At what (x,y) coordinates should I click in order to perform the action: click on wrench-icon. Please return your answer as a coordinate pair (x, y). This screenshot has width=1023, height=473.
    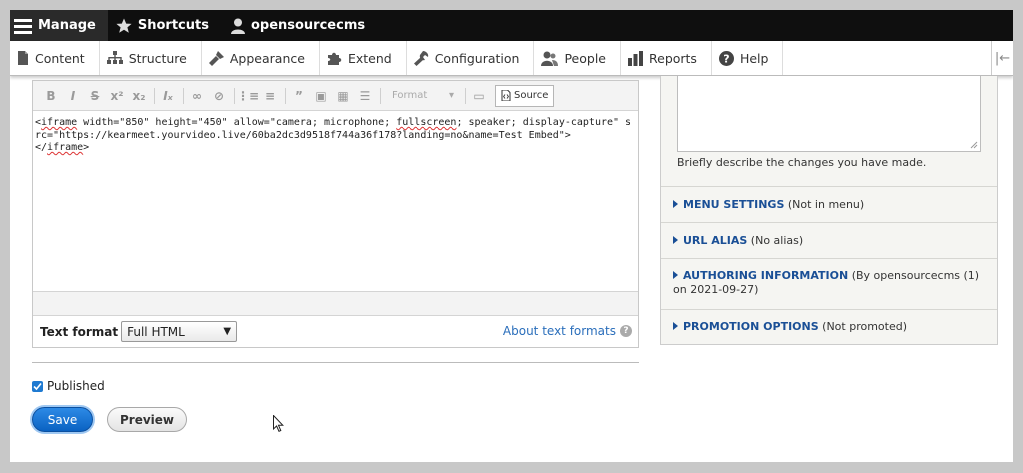
    Looking at the image, I should click on (420, 58).